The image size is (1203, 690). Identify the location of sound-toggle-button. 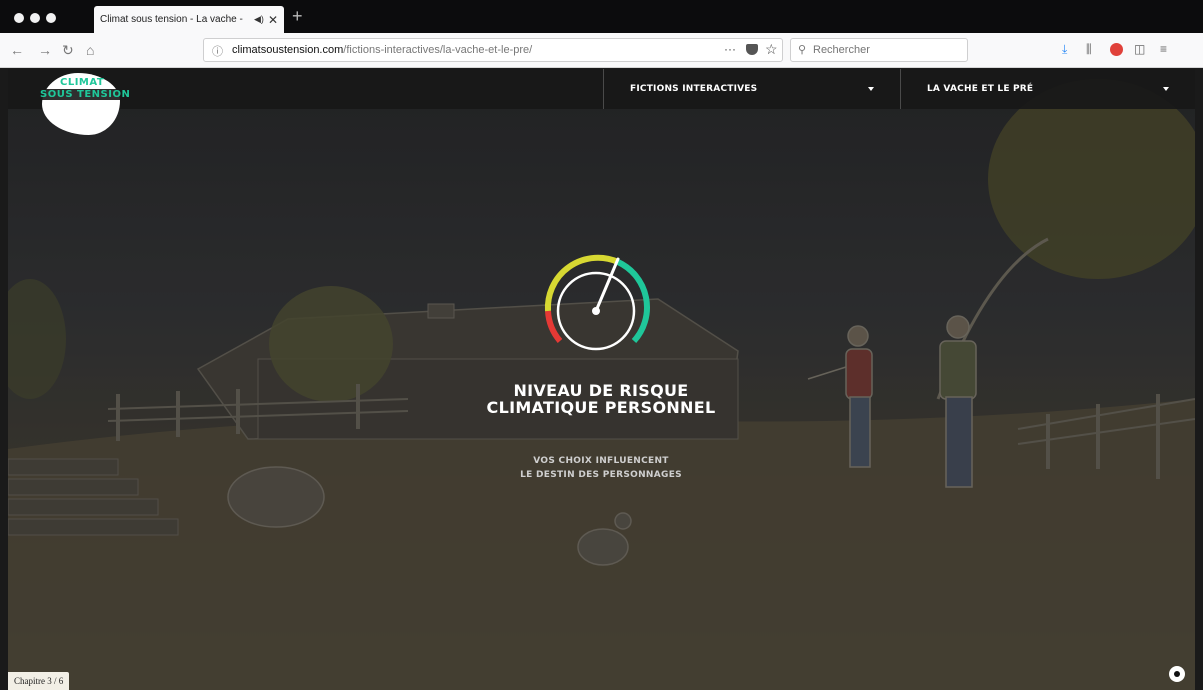
(1177, 674).